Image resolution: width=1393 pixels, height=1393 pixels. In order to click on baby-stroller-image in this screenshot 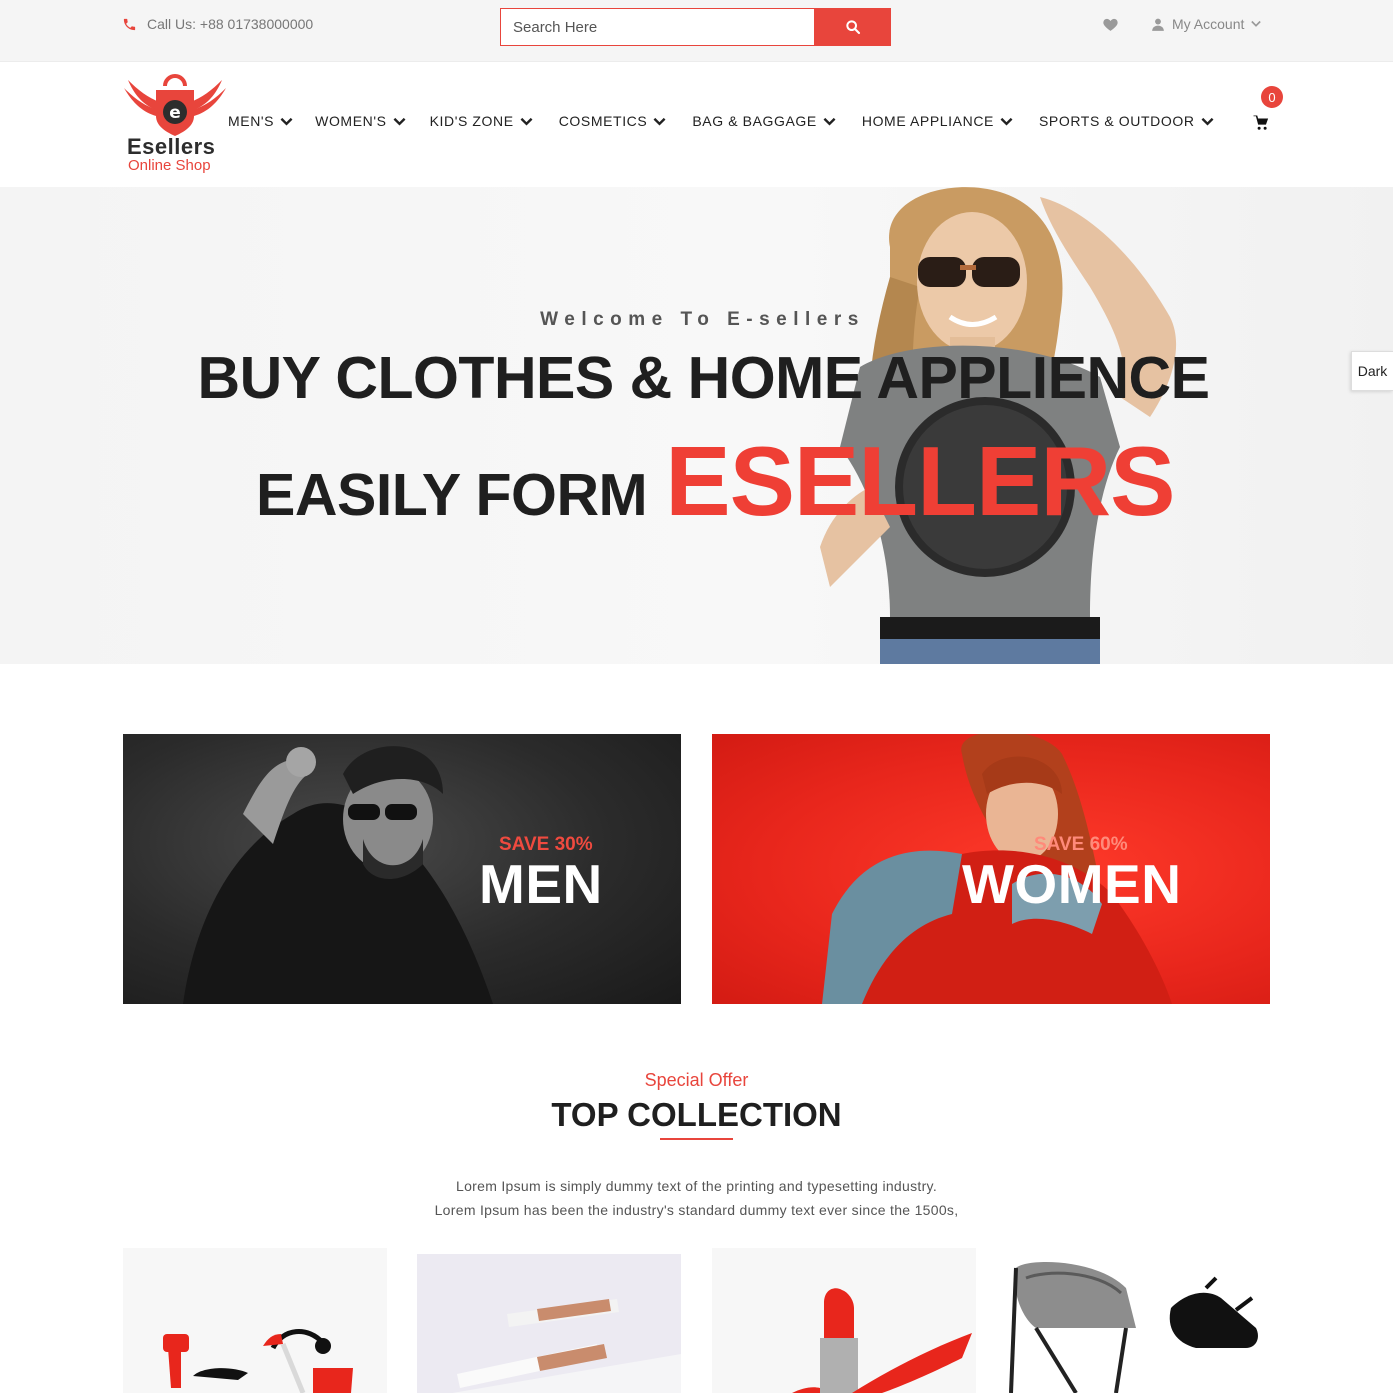, I will do `click(1138, 1320)`.